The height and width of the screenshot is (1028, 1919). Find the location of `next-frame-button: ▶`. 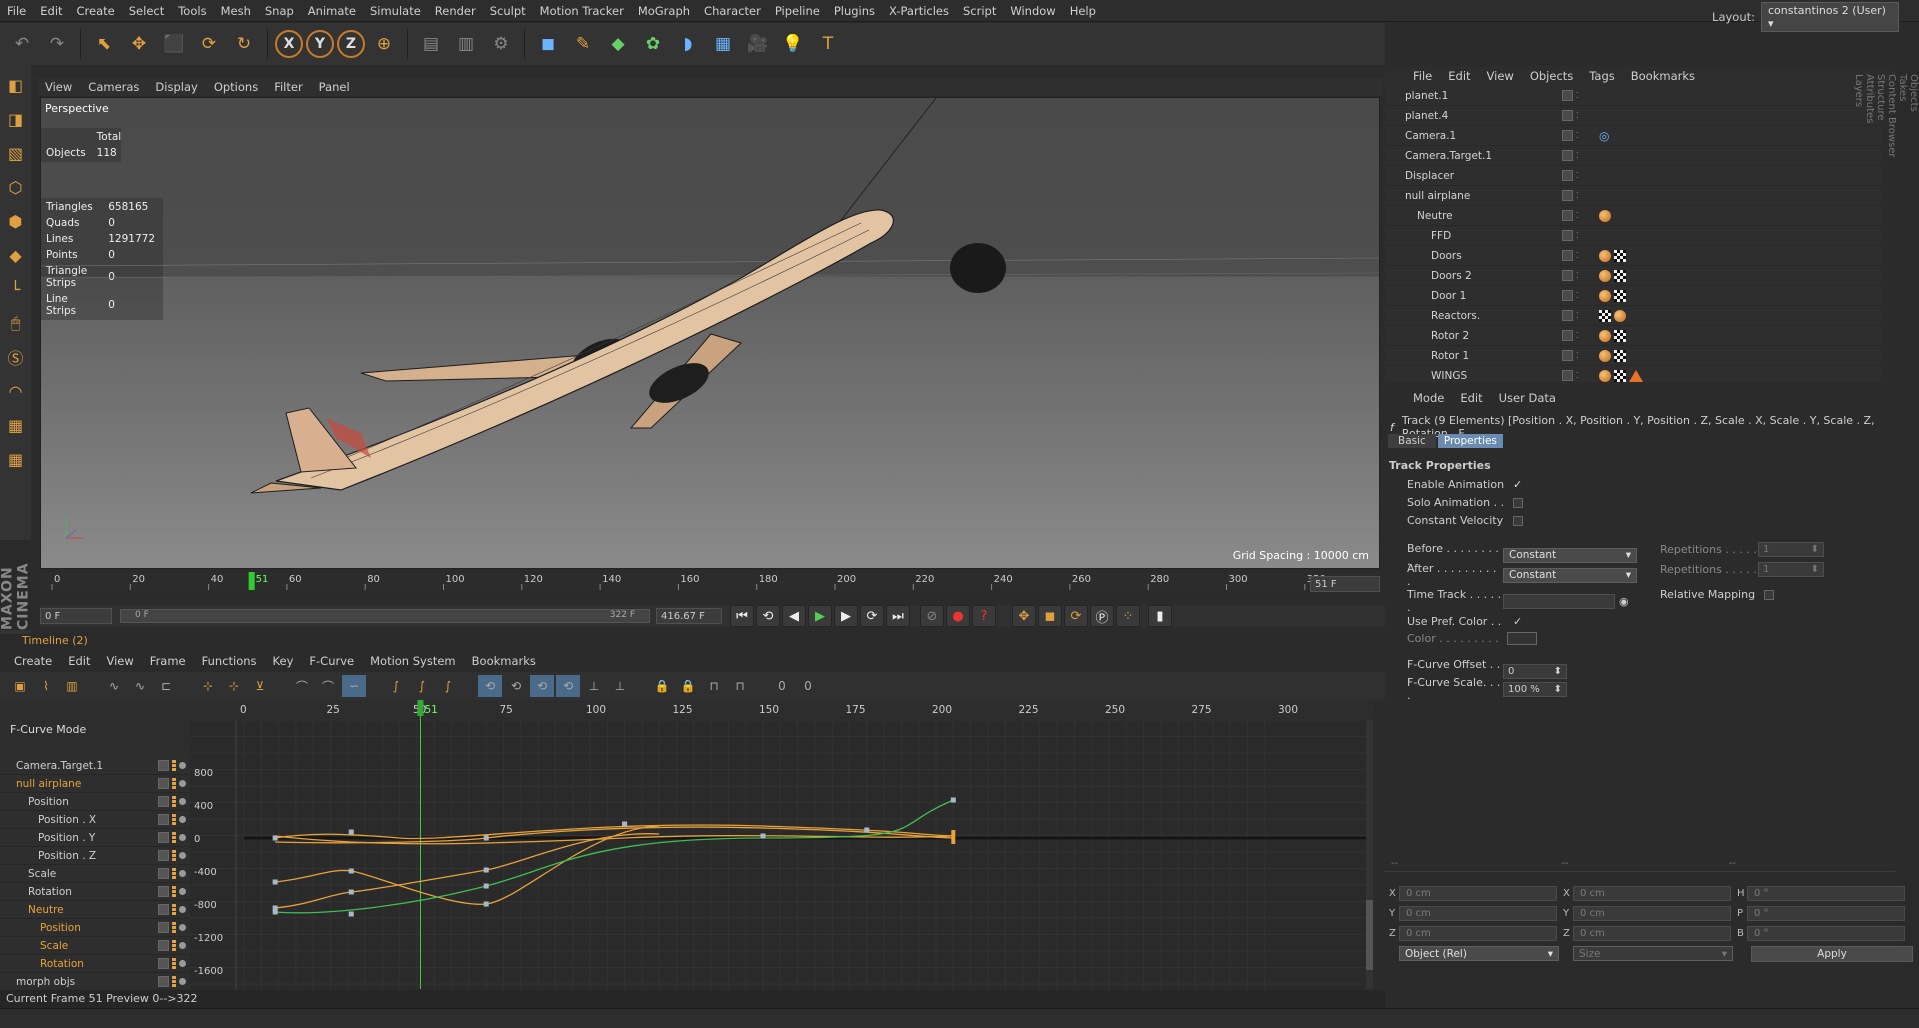

next-frame-button: ▶ is located at coordinates (846, 616).